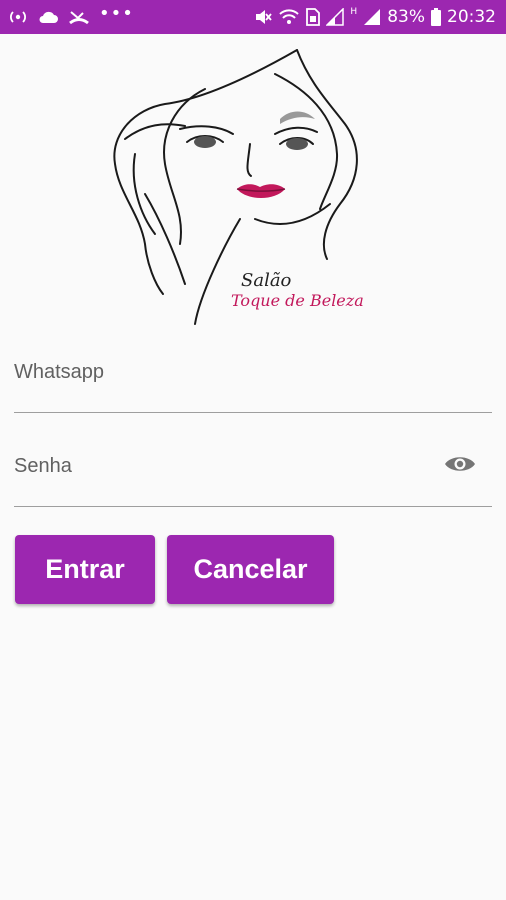 The height and width of the screenshot is (900, 506). What do you see at coordinates (48, 17) in the screenshot?
I see `cloud-icon` at bounding box center [48, 17].